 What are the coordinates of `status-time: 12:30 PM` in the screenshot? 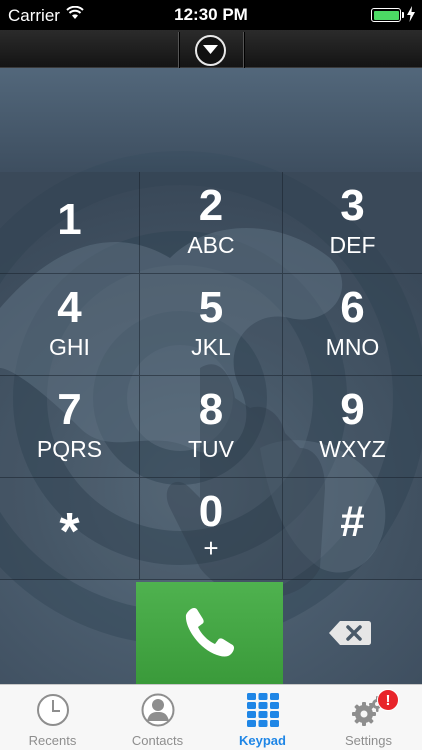 It's located at (211, 14).